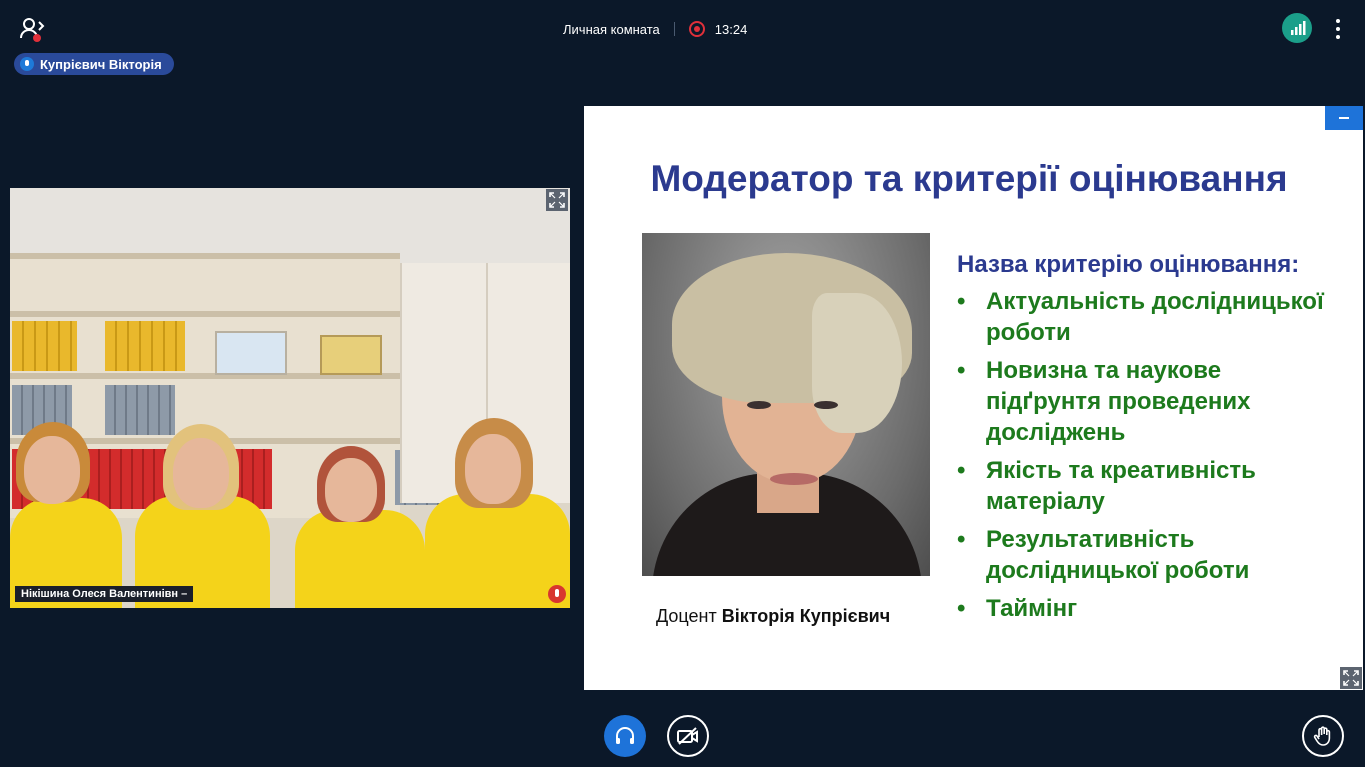  I want to click on minimize-presentation-button, so click(1344, 118).